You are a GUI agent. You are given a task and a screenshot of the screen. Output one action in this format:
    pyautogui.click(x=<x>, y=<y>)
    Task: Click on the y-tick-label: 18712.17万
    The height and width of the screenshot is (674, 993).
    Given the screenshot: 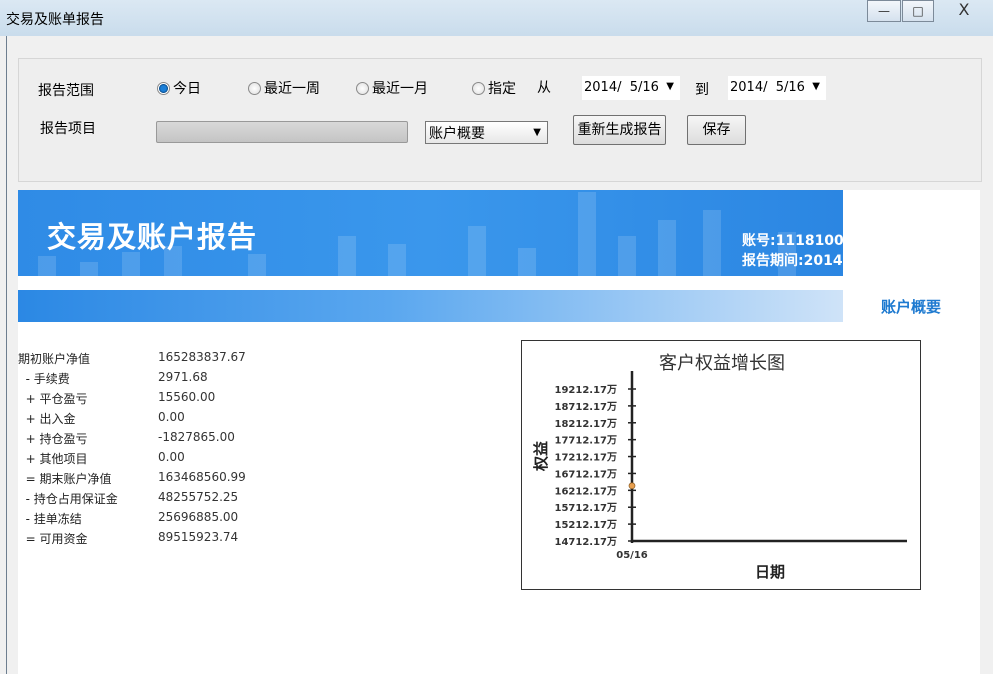 What is the action you would take?
    pyautogui.click(x=585, y=407)
    